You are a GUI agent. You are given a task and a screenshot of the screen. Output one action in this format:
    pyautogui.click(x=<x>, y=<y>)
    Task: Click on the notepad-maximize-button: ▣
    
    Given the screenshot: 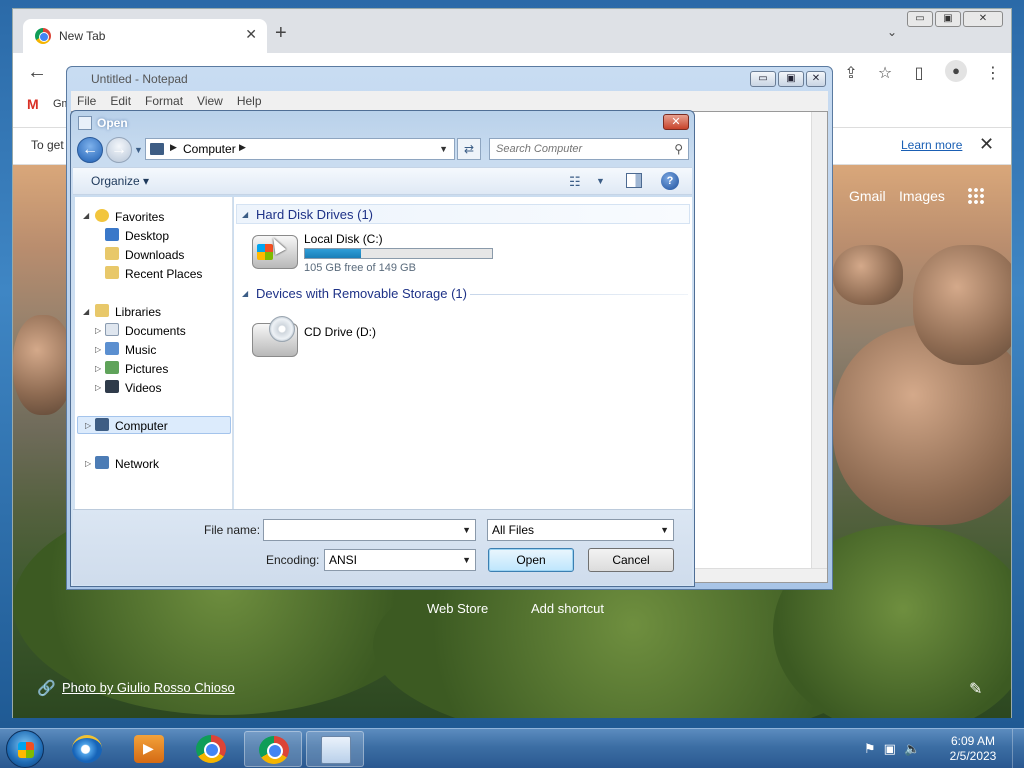 What is the action you would take?
    pyautogui.click(x=791, y=79)
    